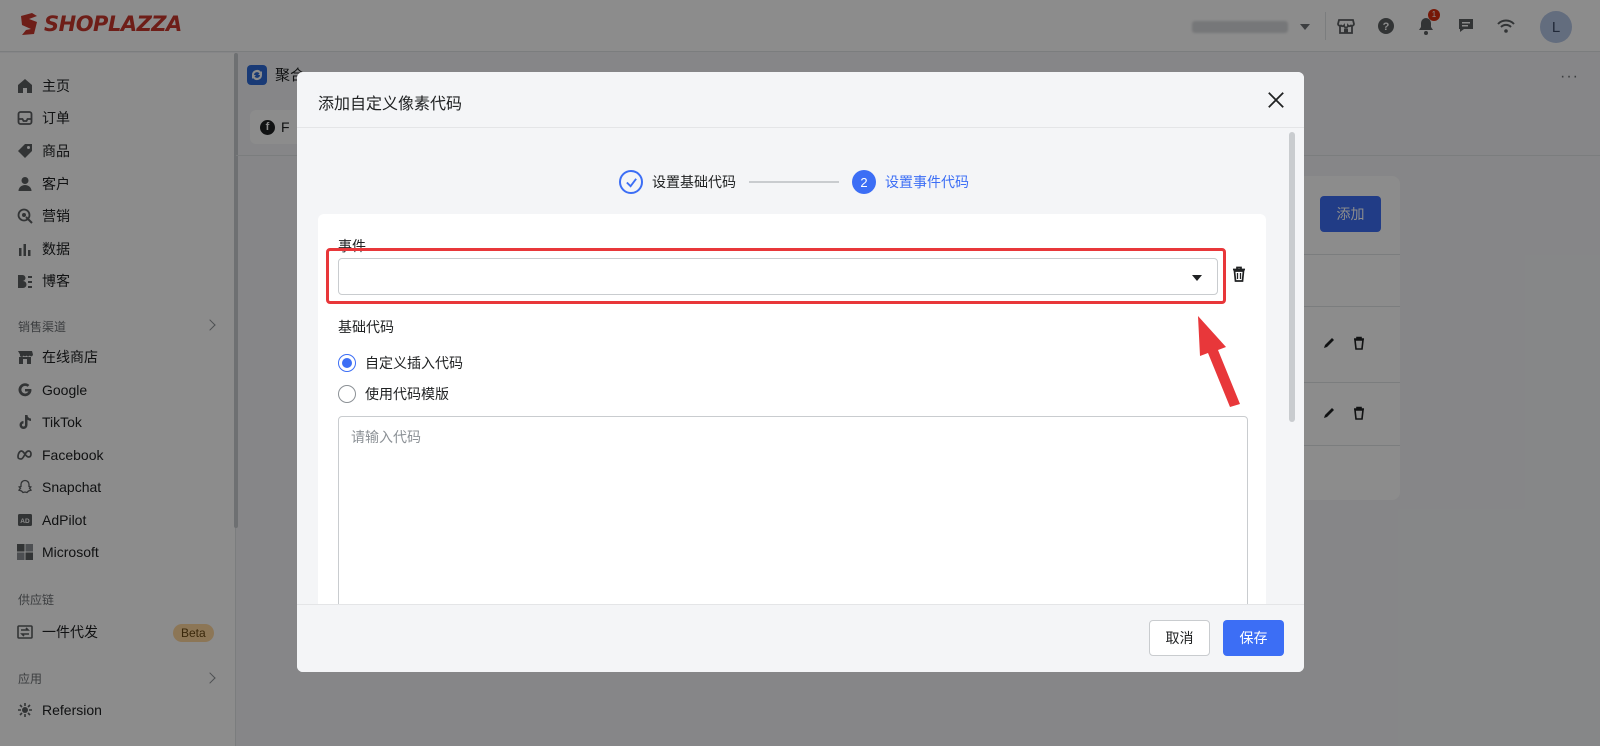 The height and width of the screenshot is (746, 1600). I want to click on step-connector, so click(794, 182).